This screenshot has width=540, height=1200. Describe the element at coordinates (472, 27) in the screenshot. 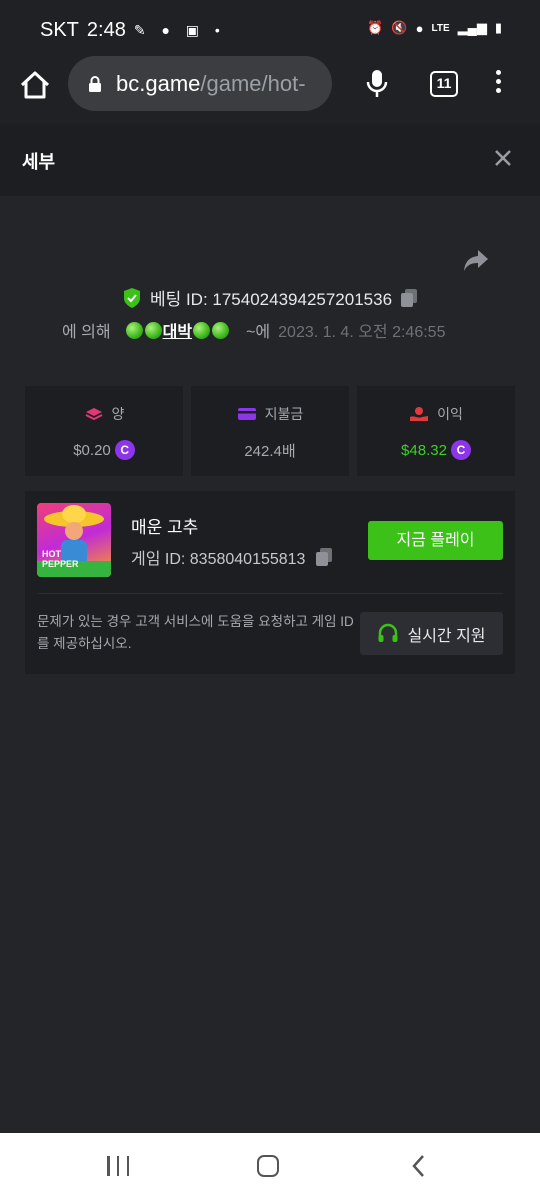

I see `signal-icon: ▂▄▆` at that location.